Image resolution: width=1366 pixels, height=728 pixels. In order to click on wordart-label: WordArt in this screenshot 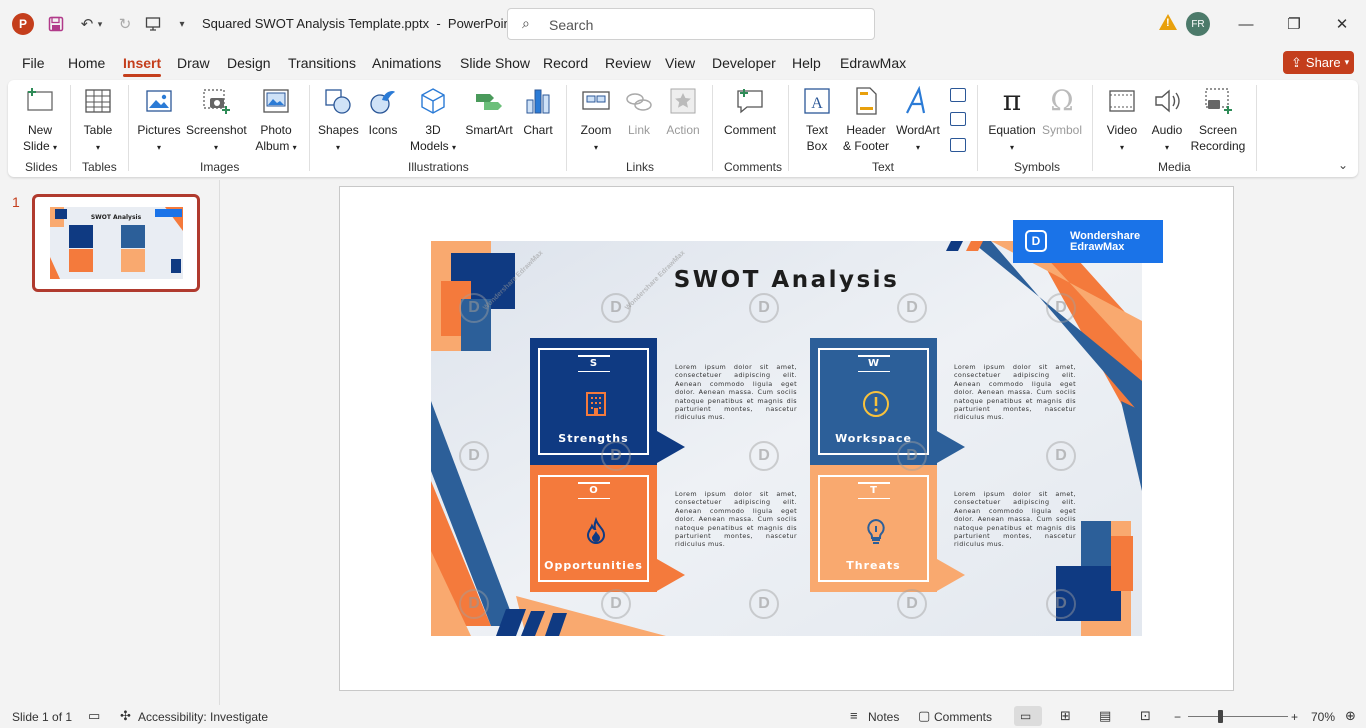, I will do `click(918, 130)`.